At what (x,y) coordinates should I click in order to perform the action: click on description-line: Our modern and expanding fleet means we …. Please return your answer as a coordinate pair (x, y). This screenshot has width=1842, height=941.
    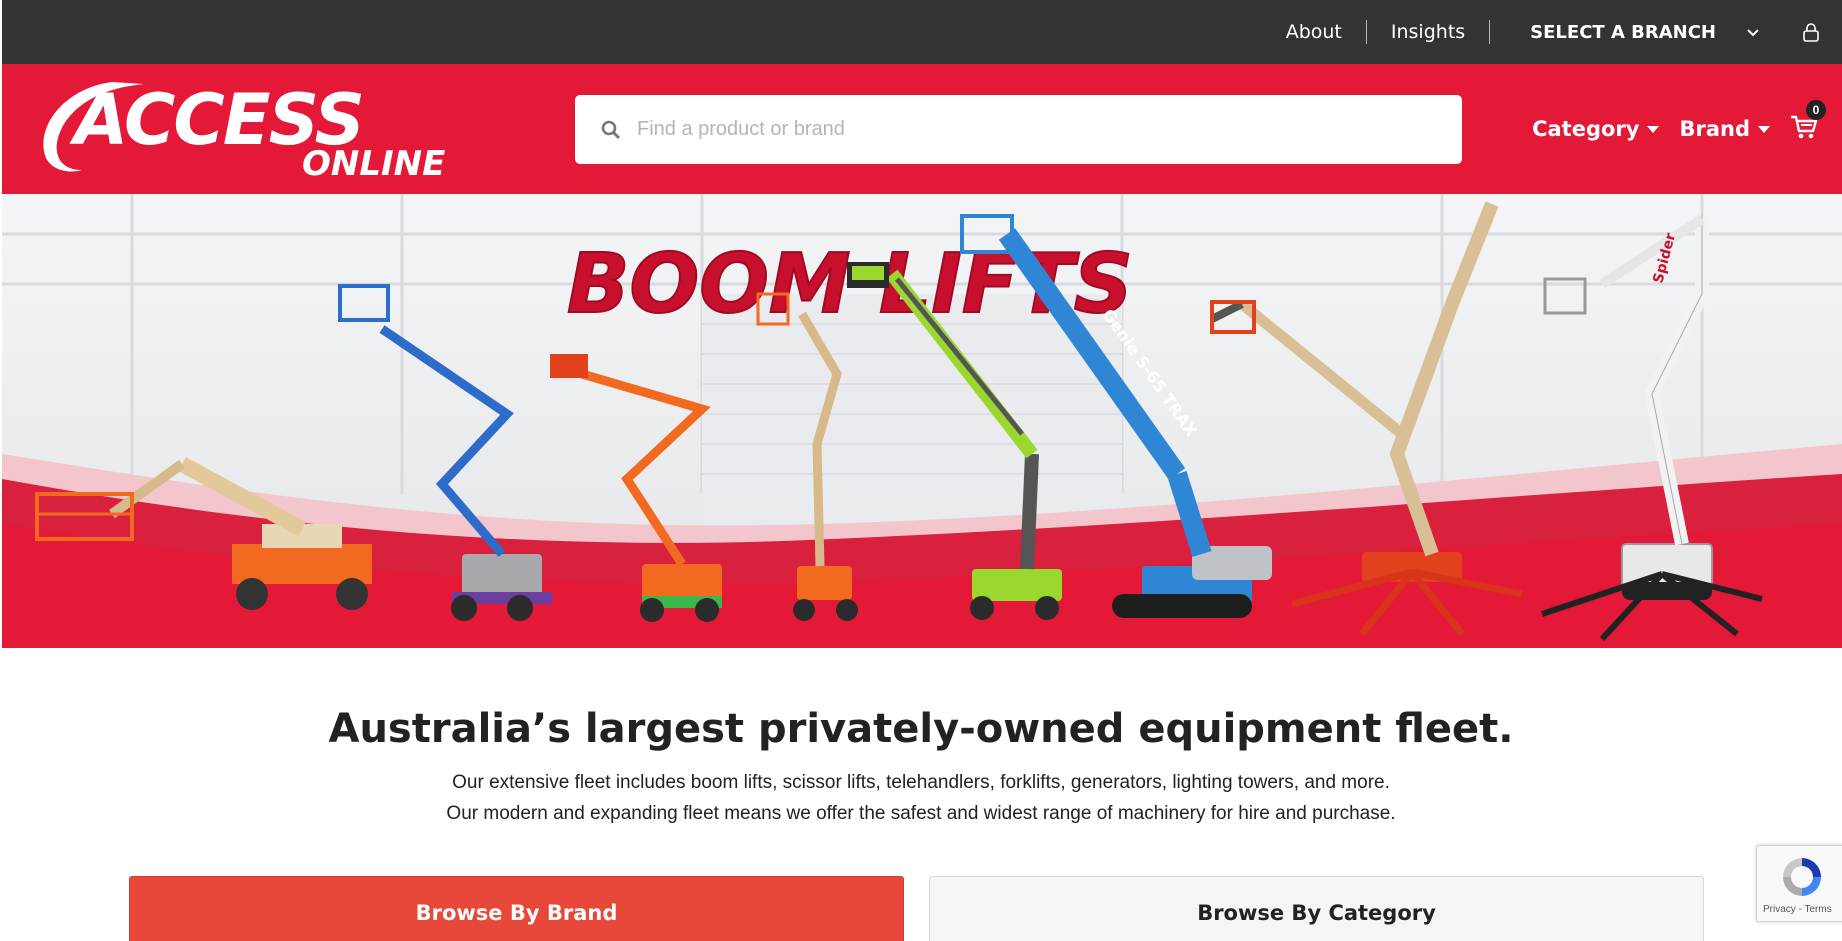
    Looking at the image, I should click on (921, 813).